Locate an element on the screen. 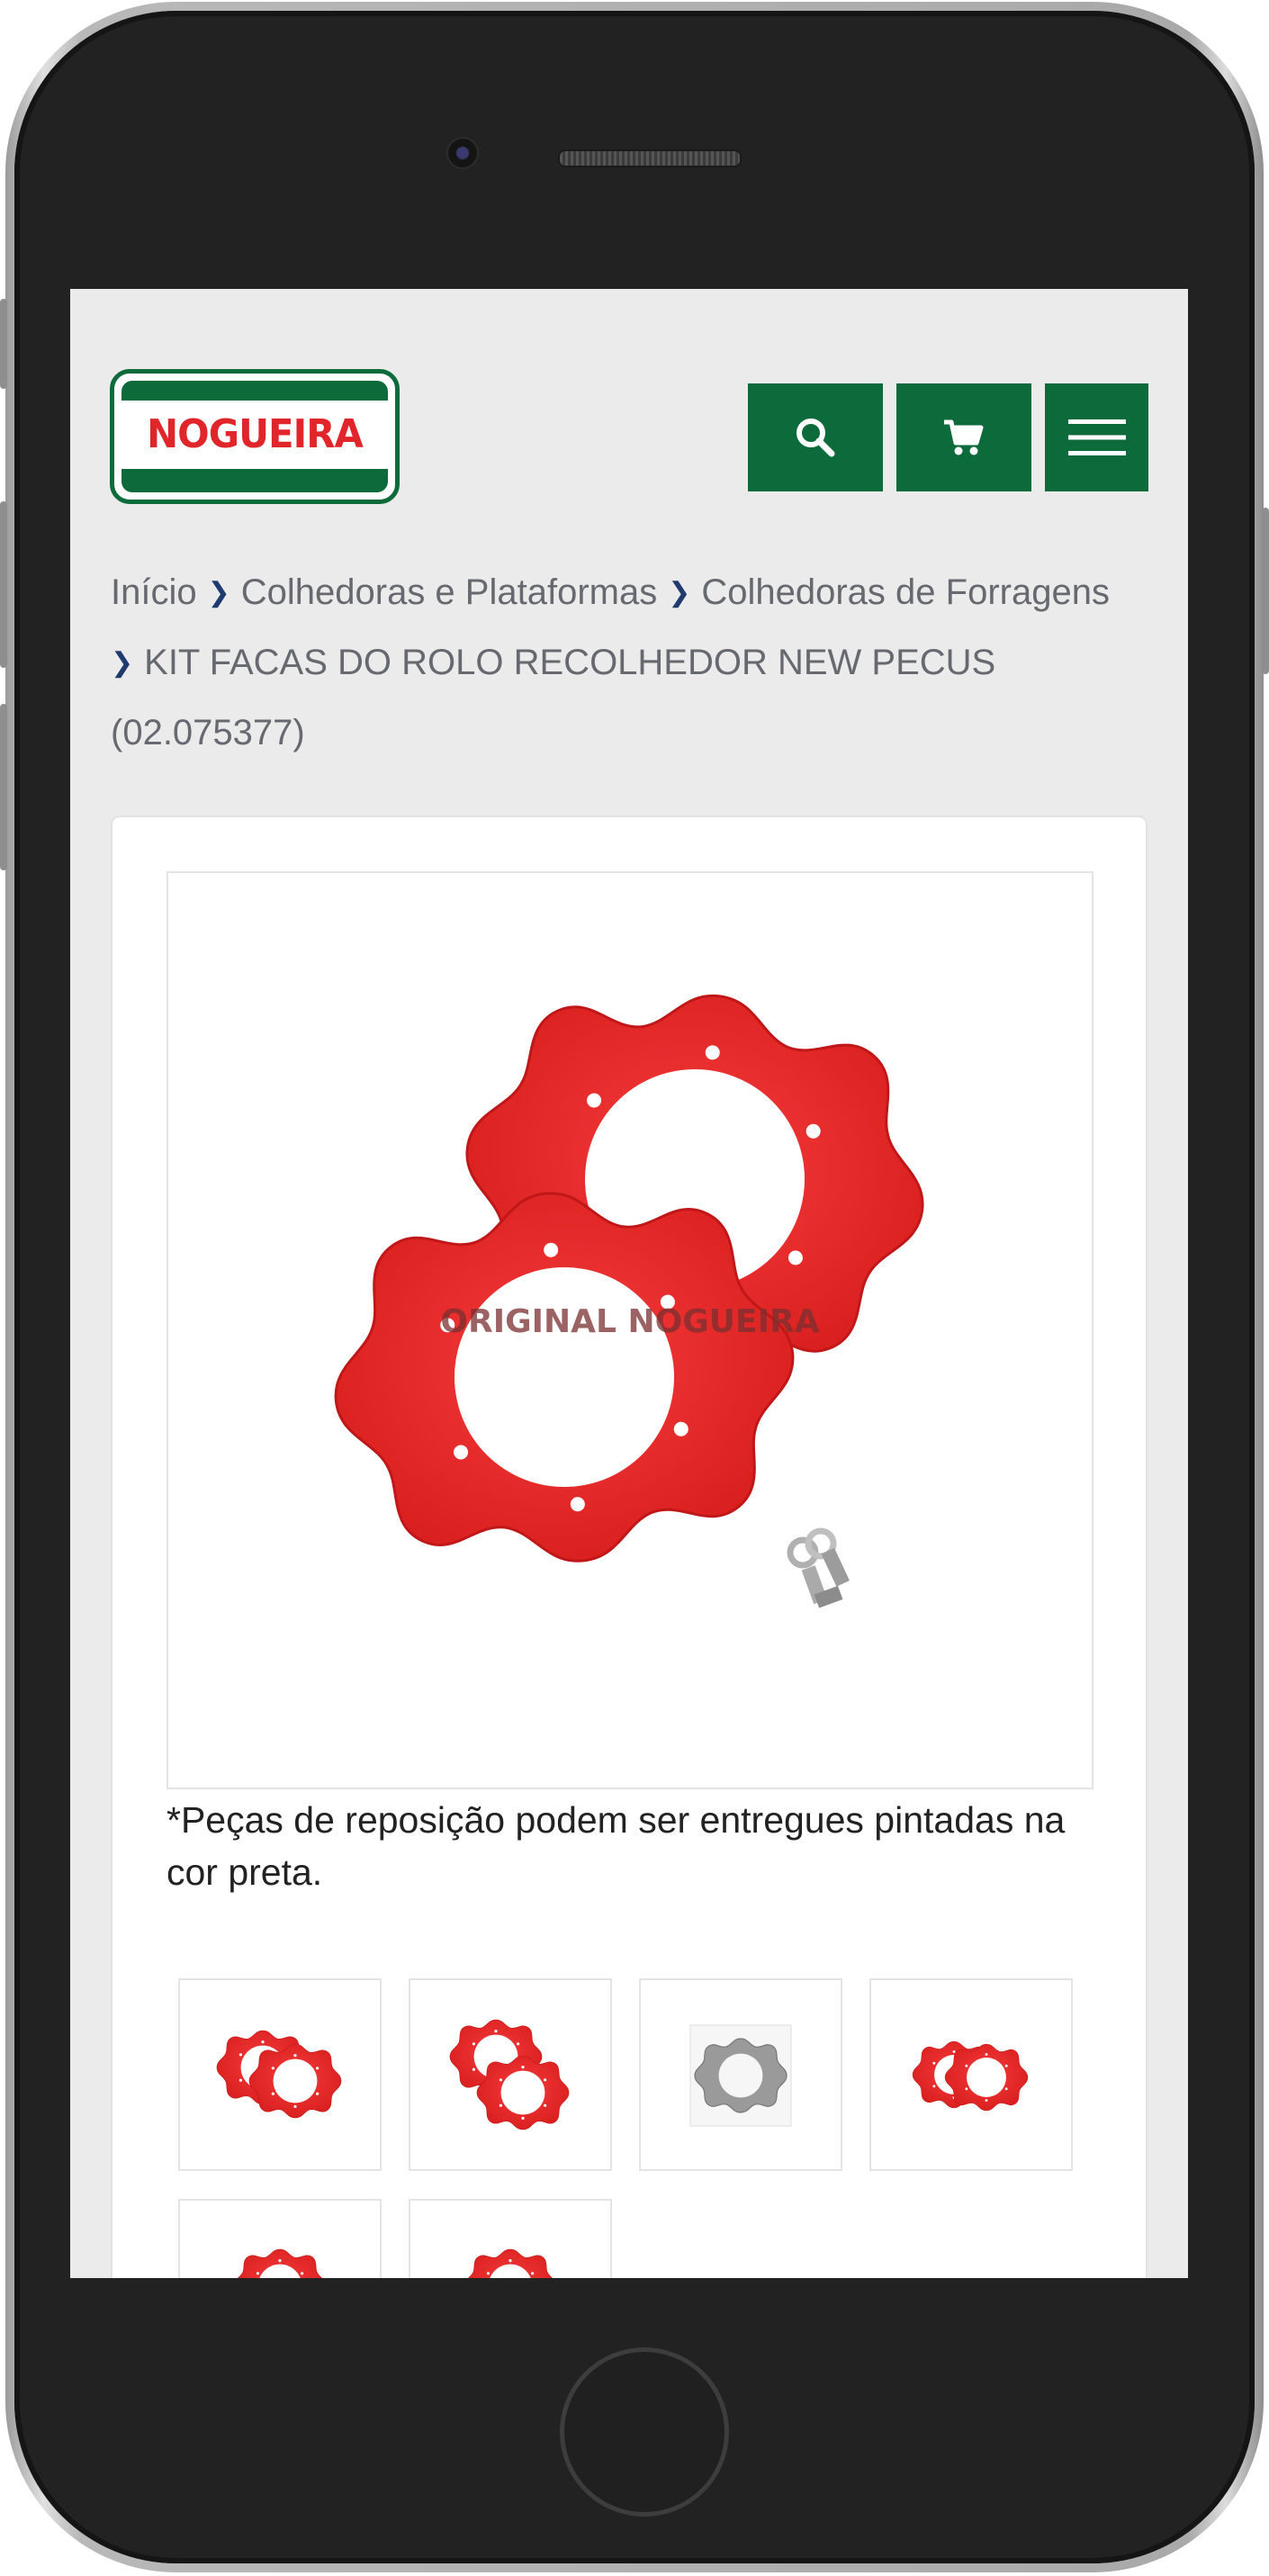 The image size is (1269, 2576). search-button is located at coordinates (816, 437).